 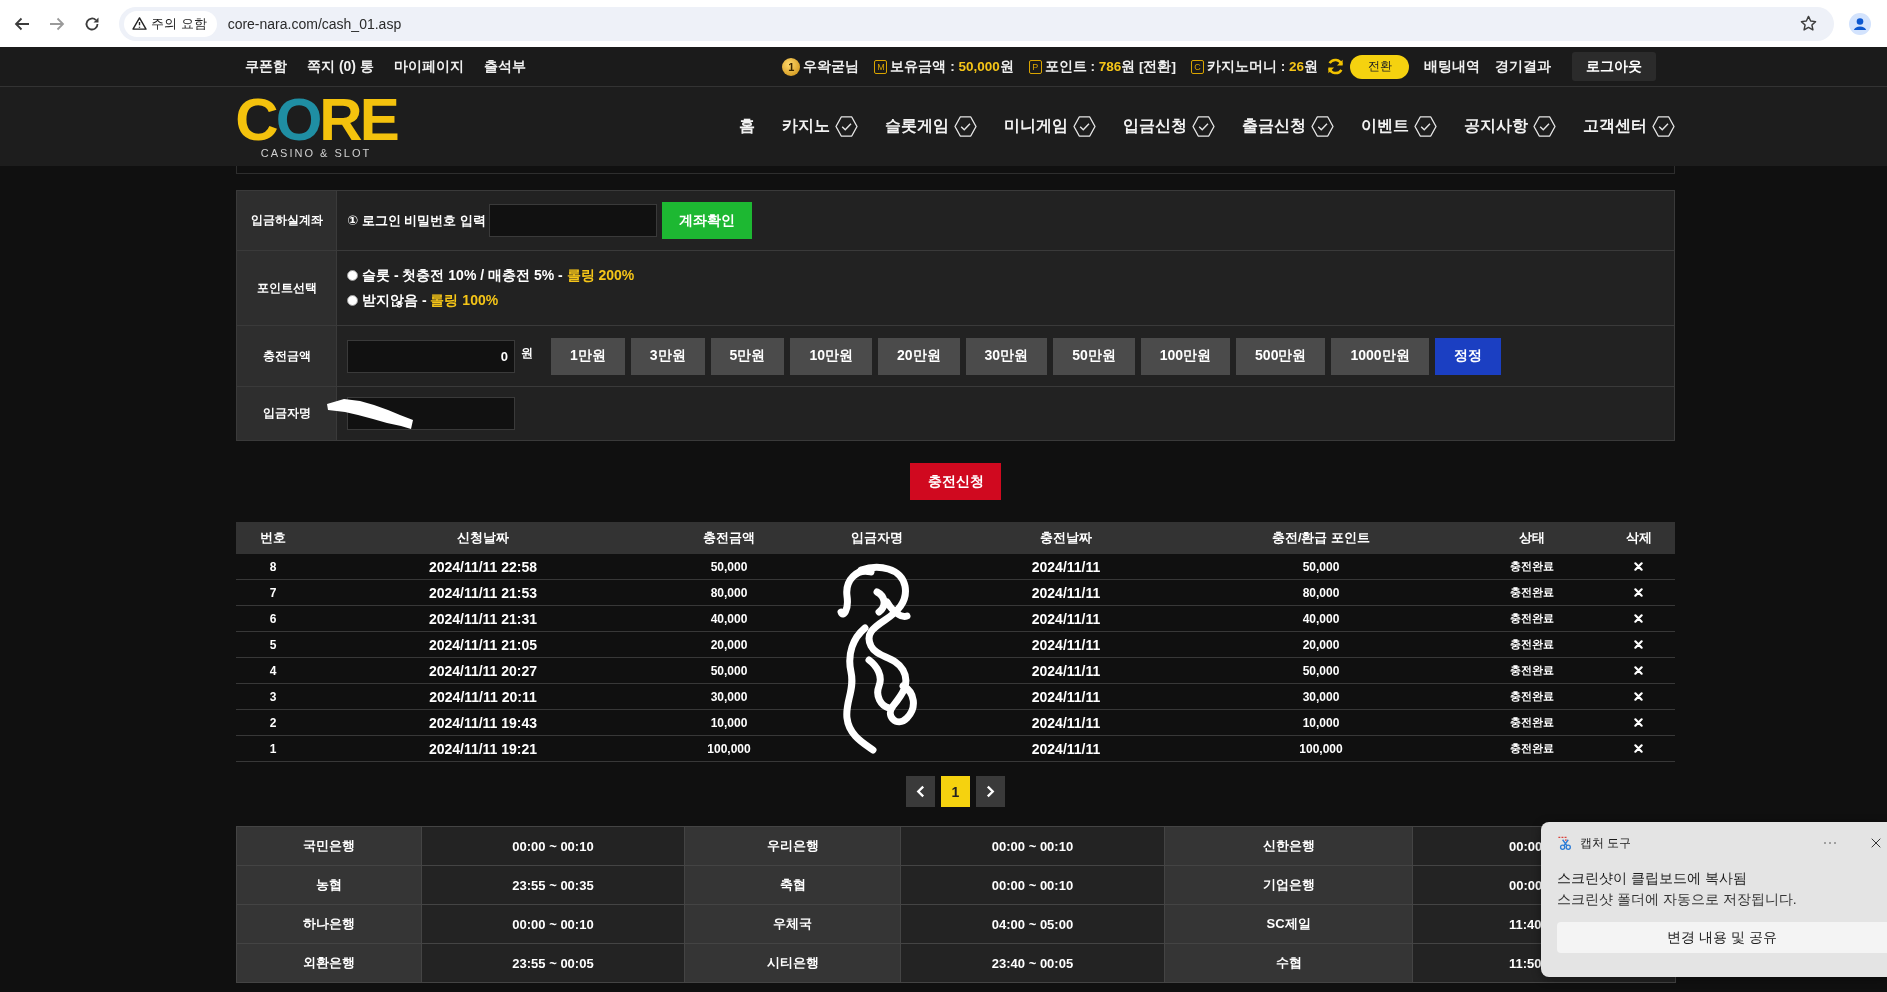 What do you see at coordinates (1614, 66) in the screenshot?
I see `logout-button: 로그아웃` at bounding box center [1614, 66].